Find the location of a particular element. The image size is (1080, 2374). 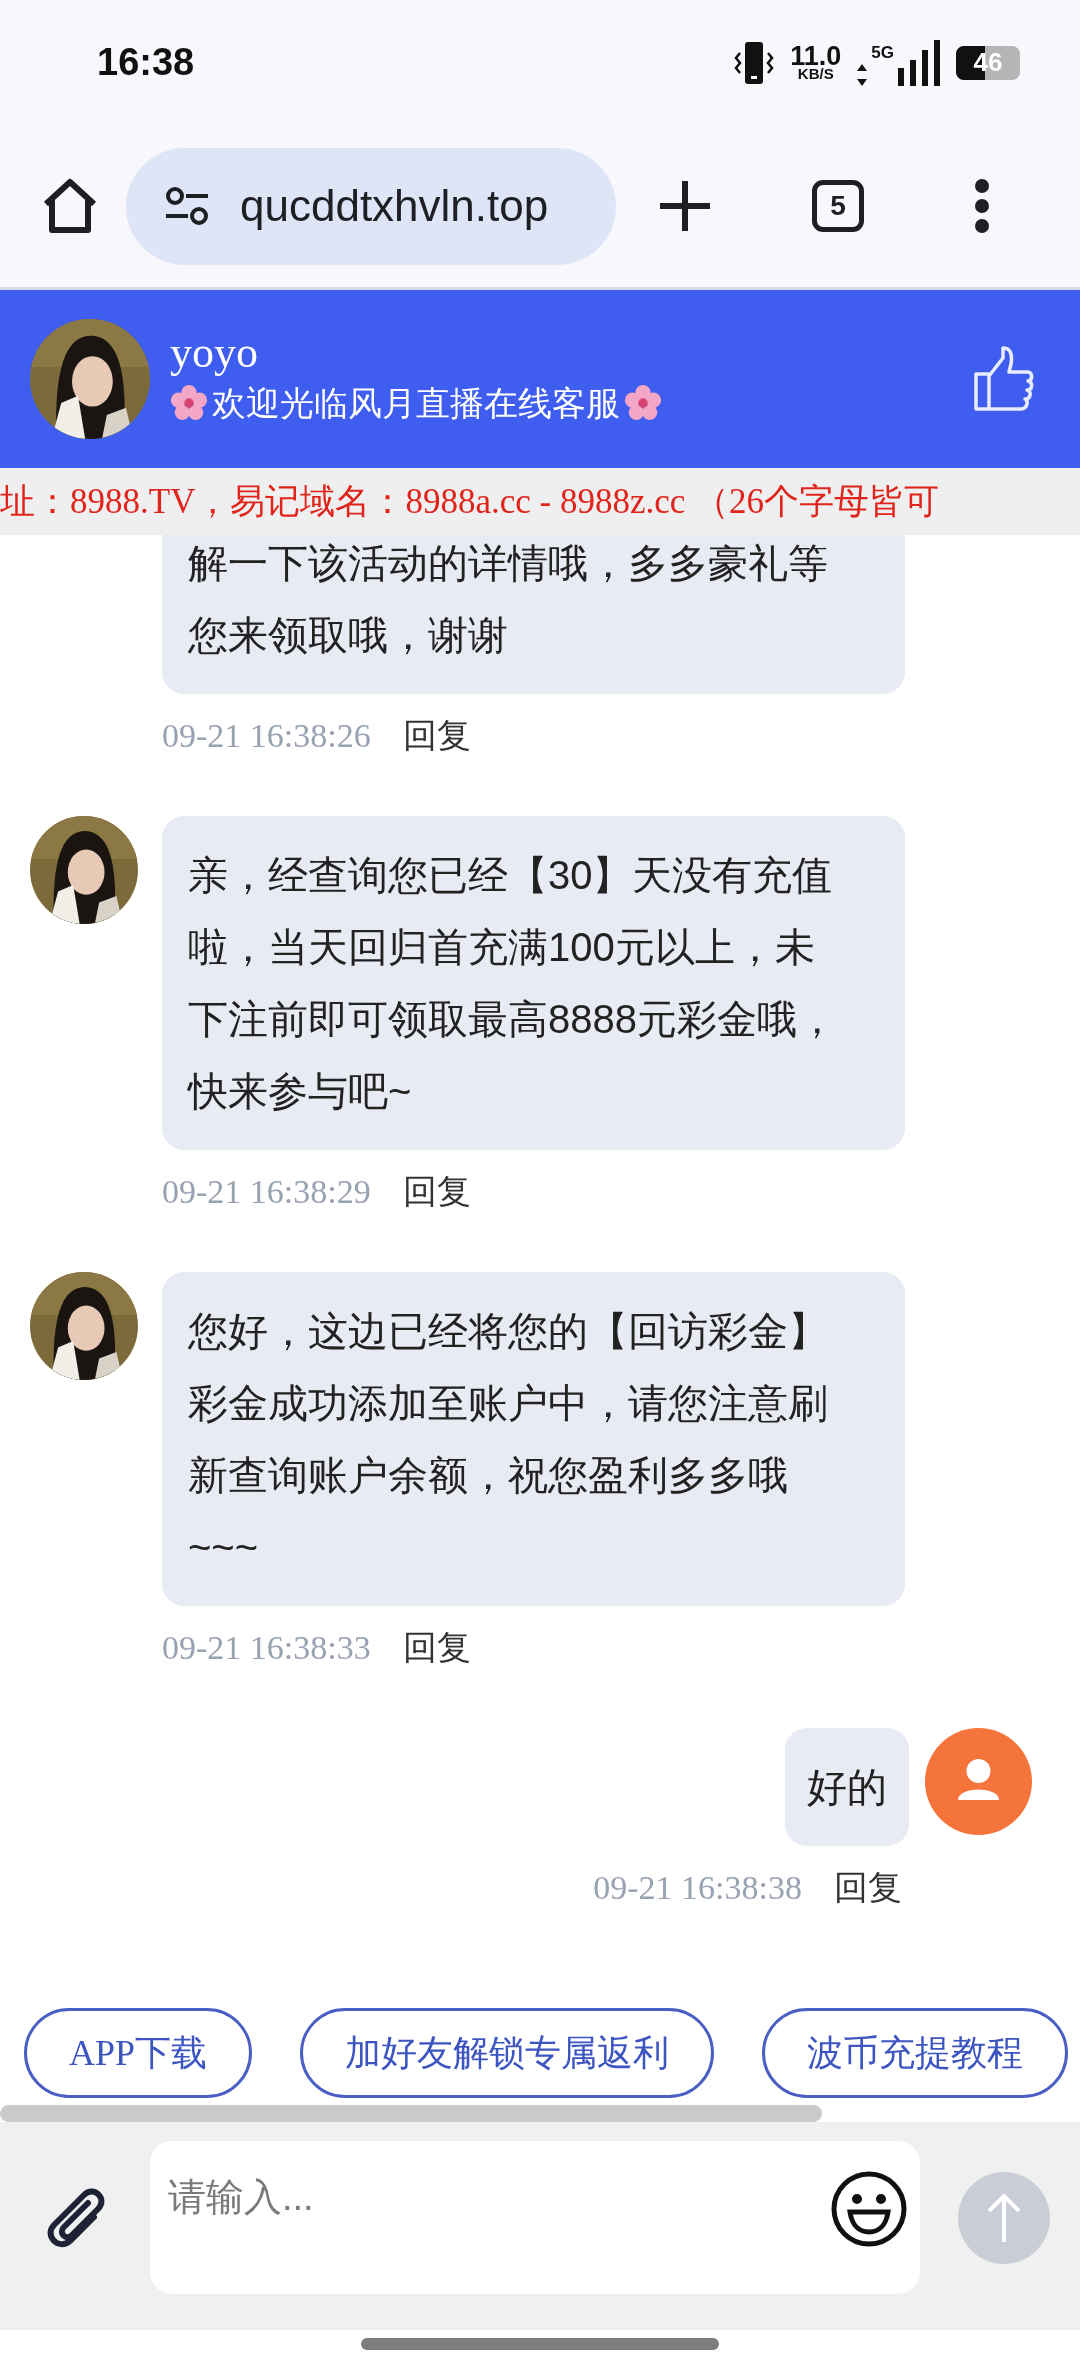

thumbs-up-icon is located at coordinates (1004, 379).